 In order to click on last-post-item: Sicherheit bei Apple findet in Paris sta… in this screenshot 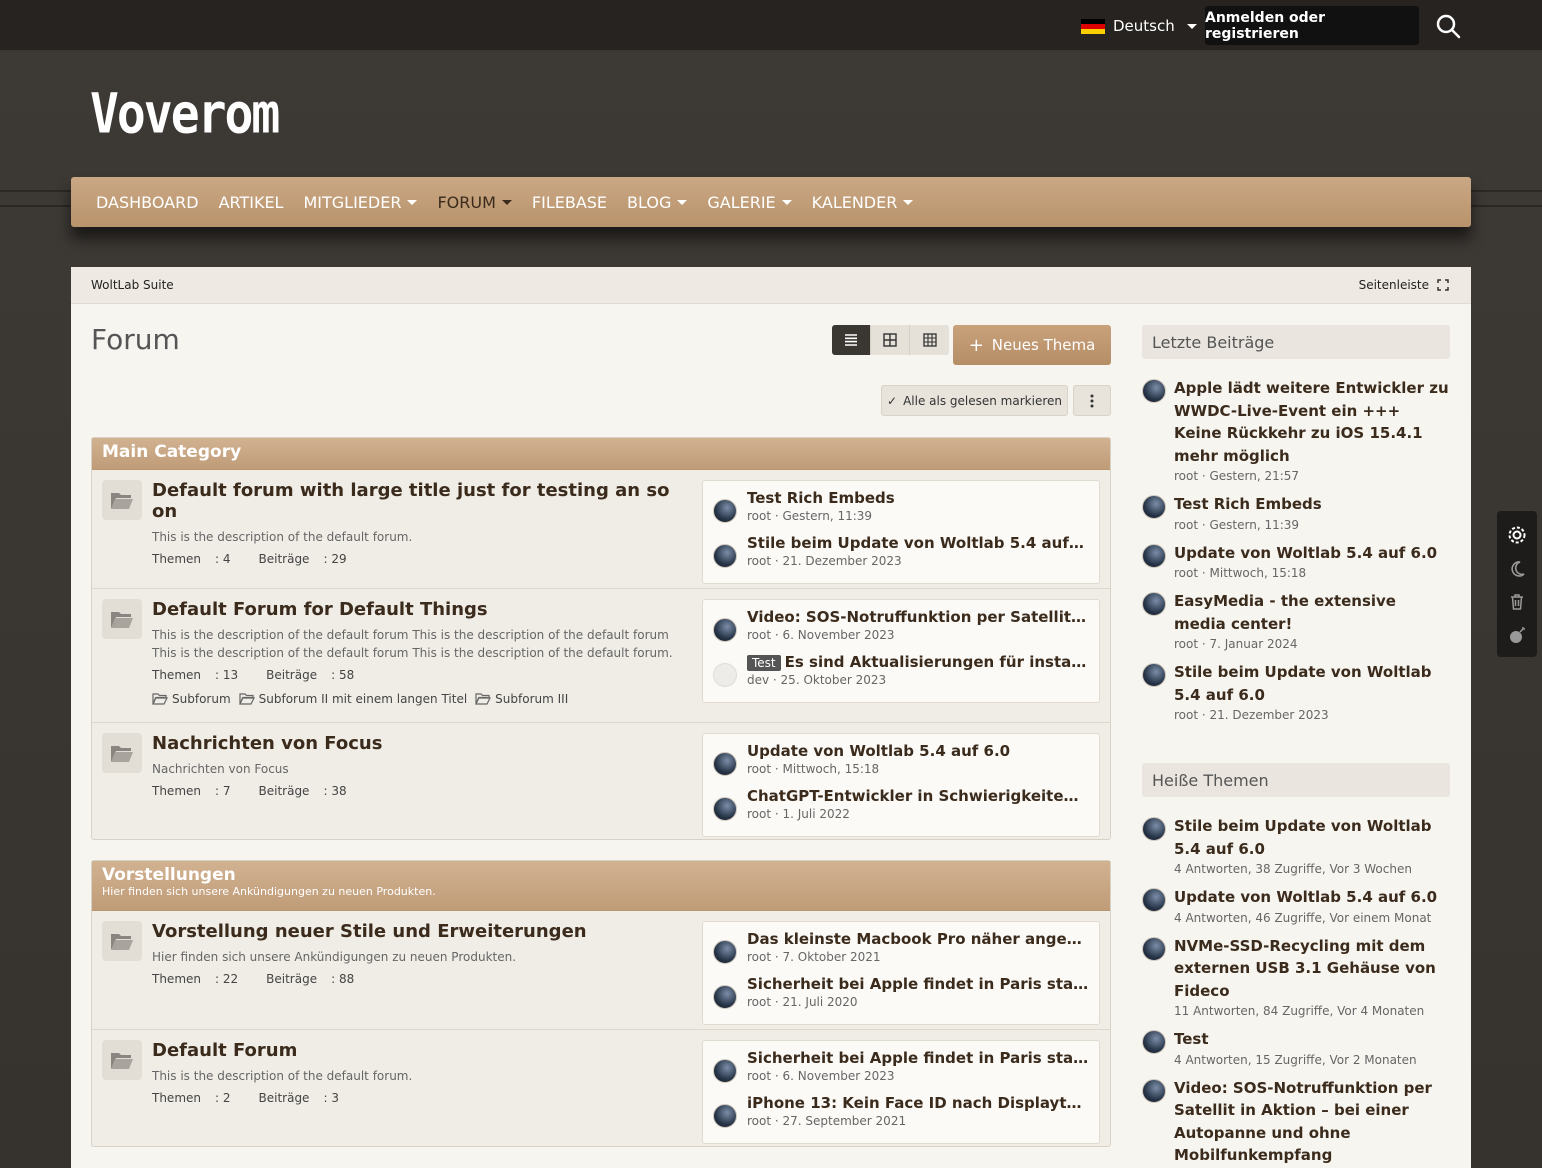, I will do `click(901, 1069)`.